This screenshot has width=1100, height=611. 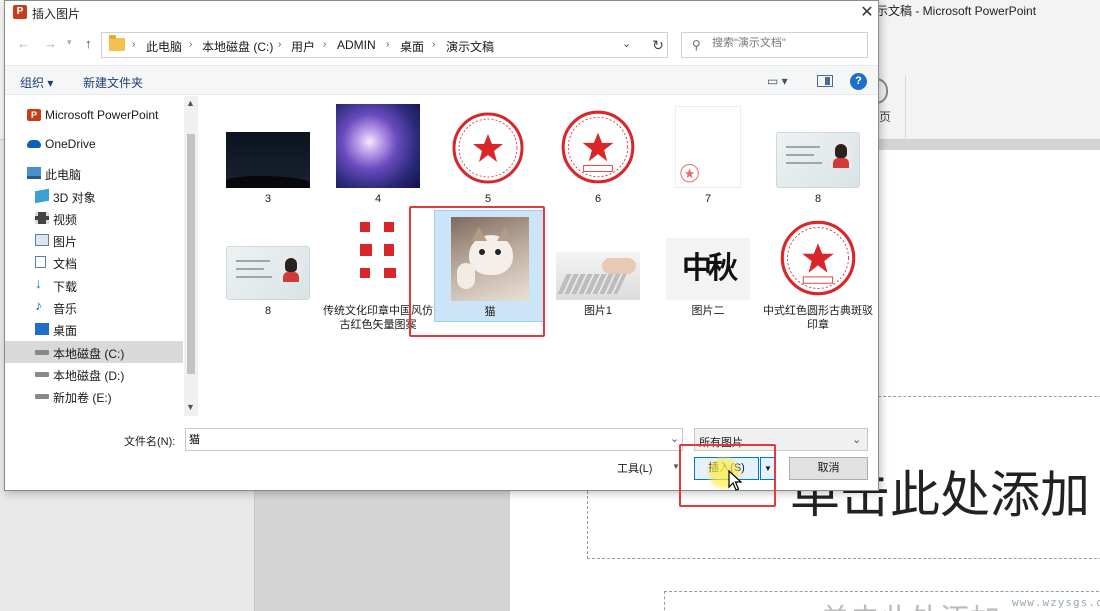 What do you see at coordinates (23, 43) in the screenshot?
I see `back-arrow-icon: ←` at bounding box center [23, 43].